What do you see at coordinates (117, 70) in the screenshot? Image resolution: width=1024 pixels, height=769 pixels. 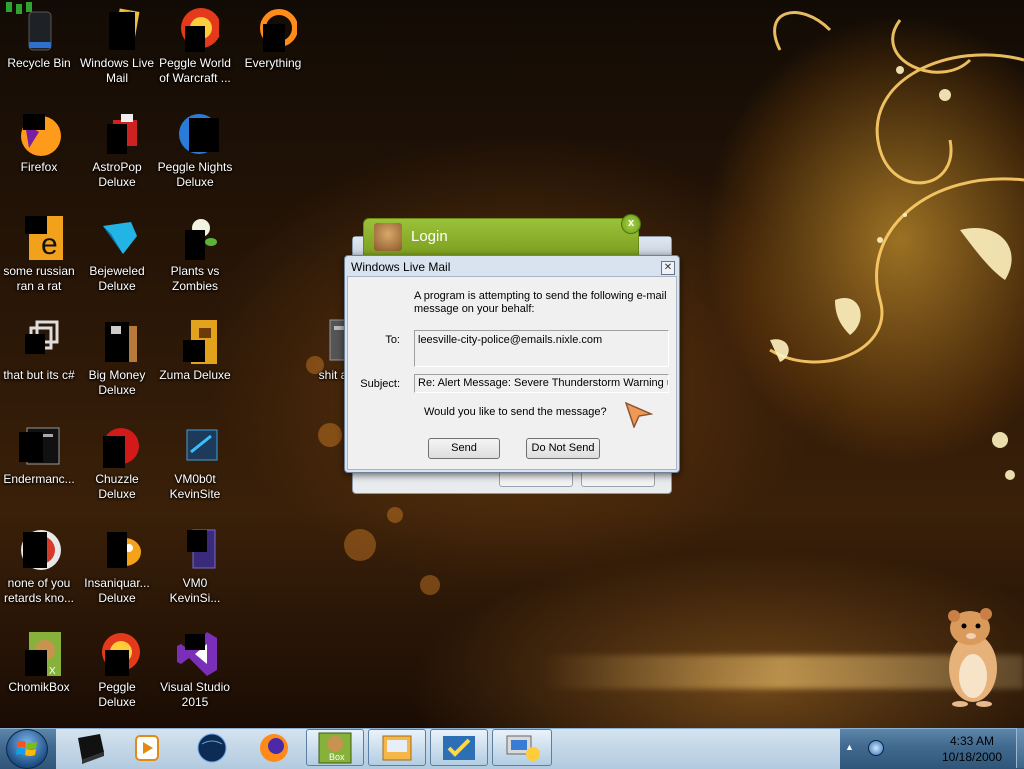 I see `desktop-icon-label: Windows Live Mail` at bounding box center [117, 70].